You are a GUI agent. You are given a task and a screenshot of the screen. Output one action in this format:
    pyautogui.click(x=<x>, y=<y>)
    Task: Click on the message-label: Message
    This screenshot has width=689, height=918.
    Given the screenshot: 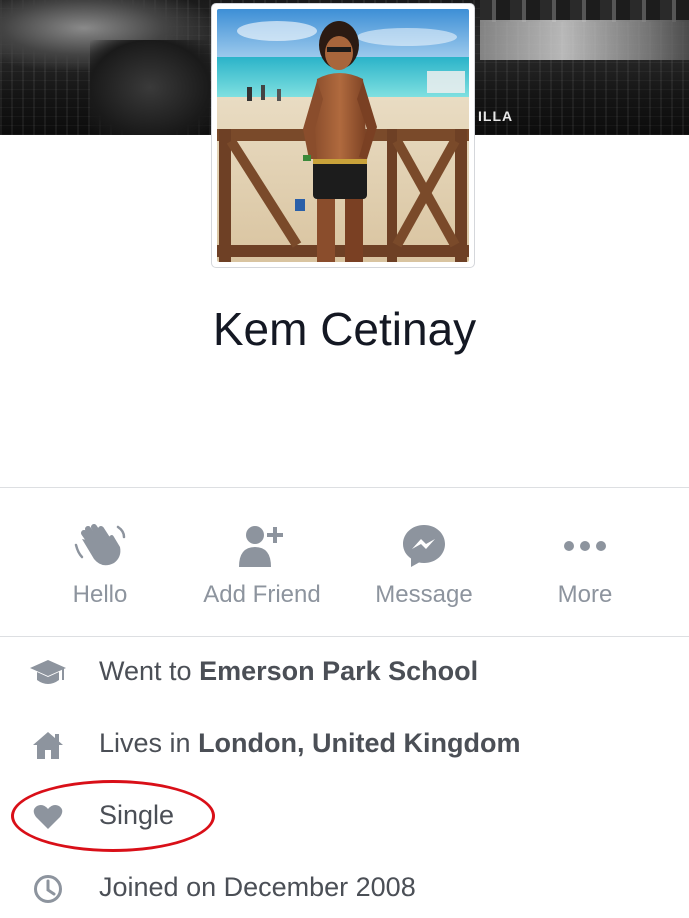 What is the action you would take?
    pyautogui.click(x=424, y=594)
    